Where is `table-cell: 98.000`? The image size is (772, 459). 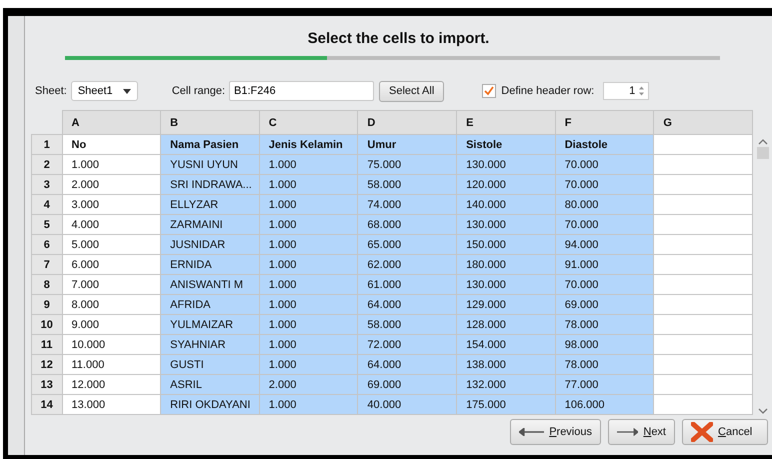 table-cell: 98.000 is located at coordinates (604, 344).